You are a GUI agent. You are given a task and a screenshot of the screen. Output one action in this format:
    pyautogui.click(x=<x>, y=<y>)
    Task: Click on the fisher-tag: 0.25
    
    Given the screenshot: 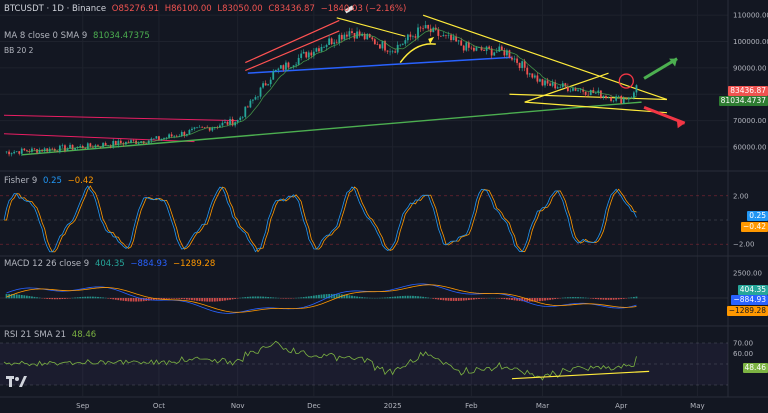 What is the action you would take?
    pyautogui.click(x=757, y=216)
    